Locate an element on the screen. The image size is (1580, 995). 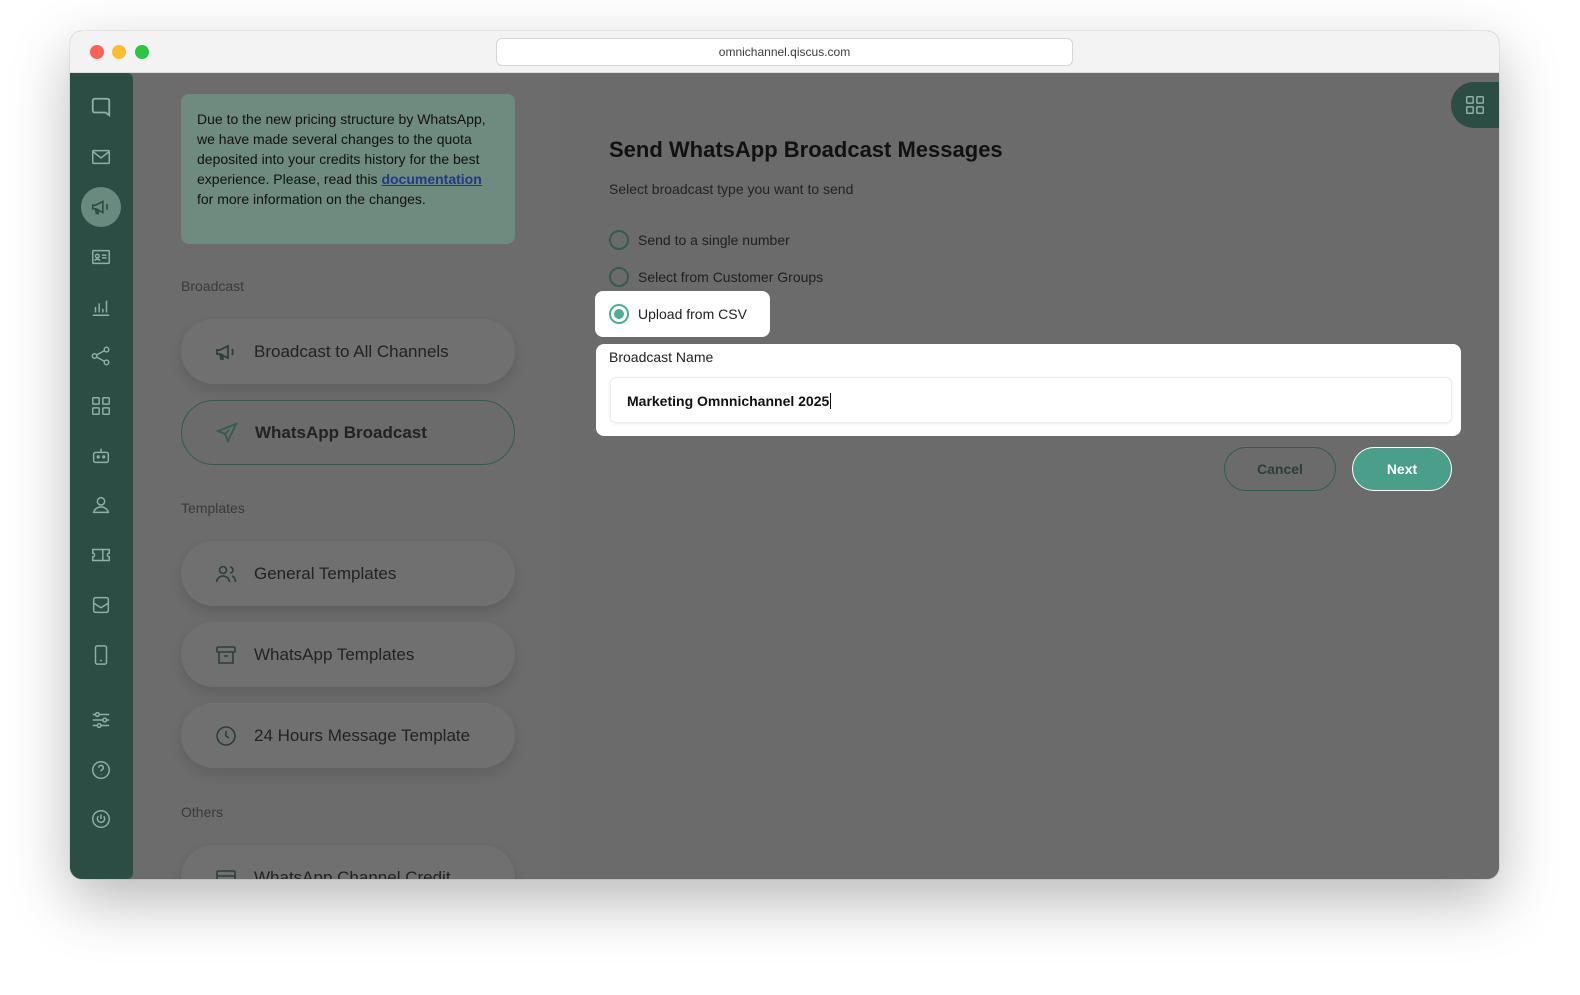
power-icon is located at coordinates (101, 819).